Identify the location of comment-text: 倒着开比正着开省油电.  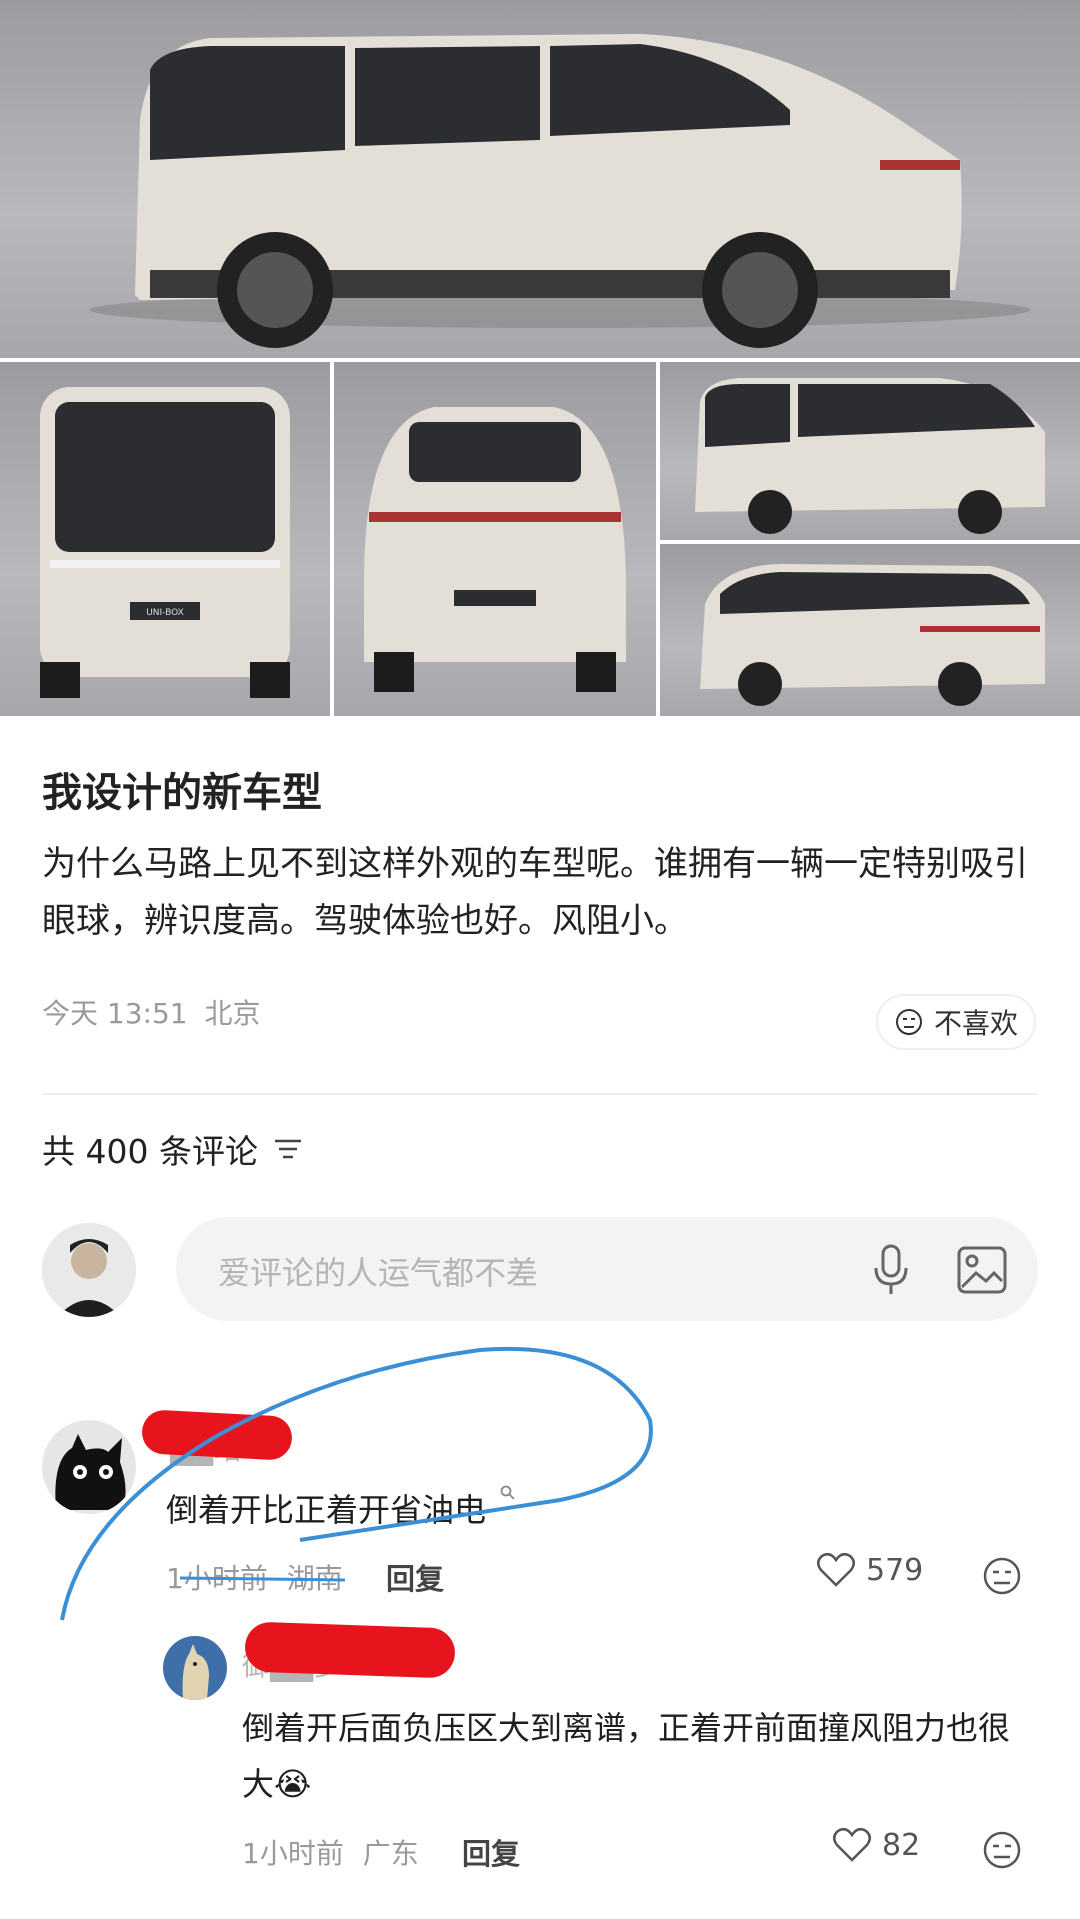
(341, 1508).